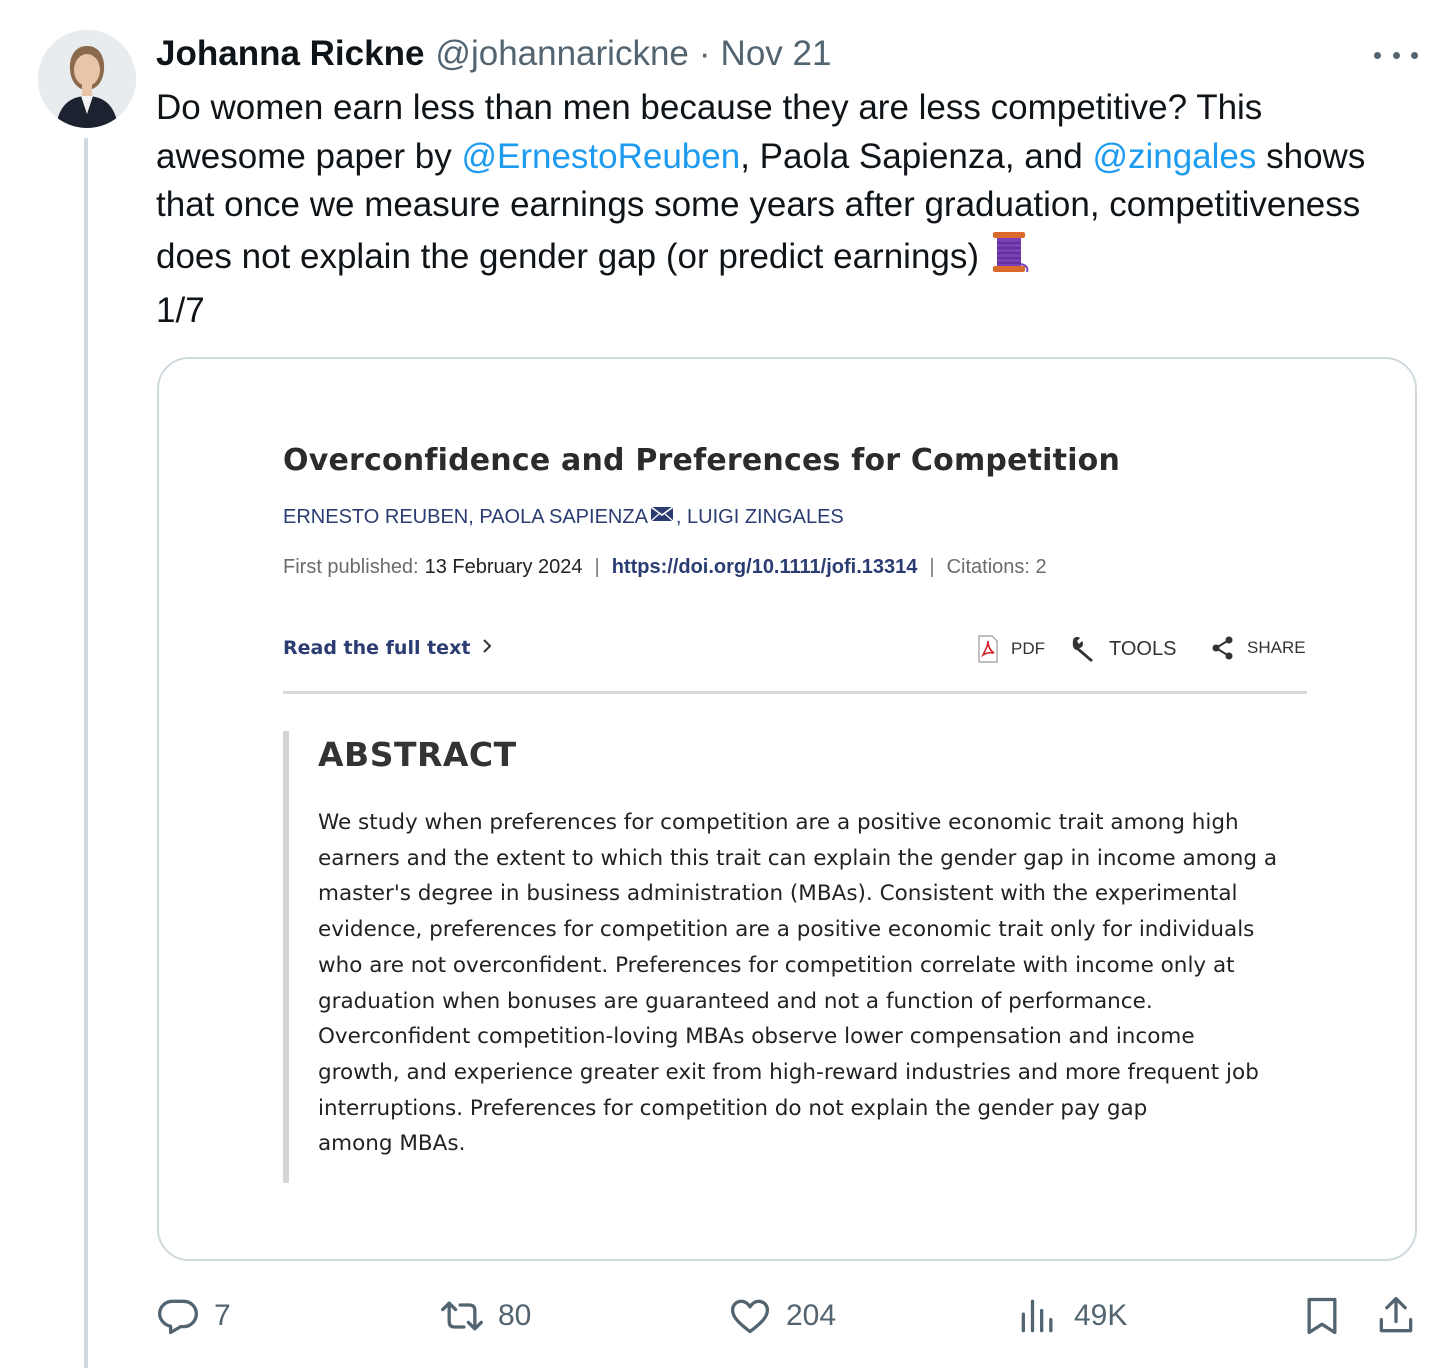  I want to click on doi-link: https://doi.org/10.1111/jofi.13314, so click(765, 567).